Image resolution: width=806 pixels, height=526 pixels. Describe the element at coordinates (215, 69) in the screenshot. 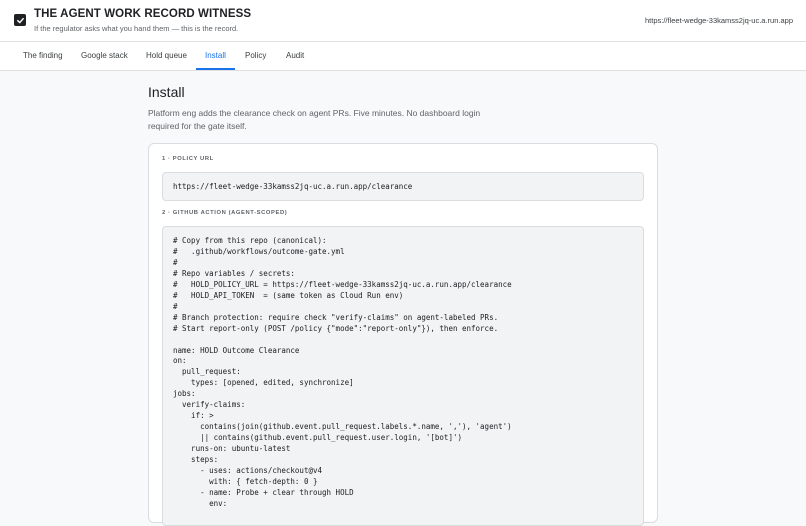

I see `active-tab-indicator` at that location.